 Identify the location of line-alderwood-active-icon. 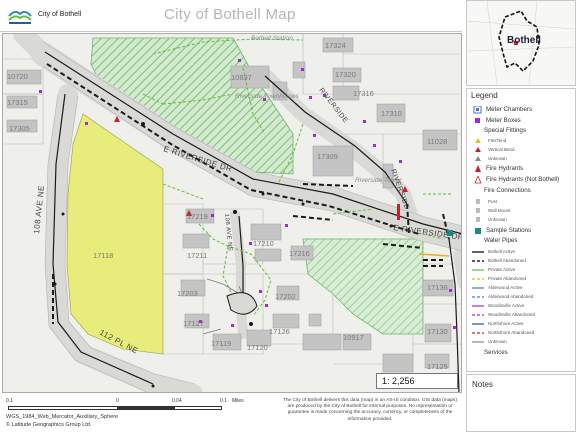
(478, 288).